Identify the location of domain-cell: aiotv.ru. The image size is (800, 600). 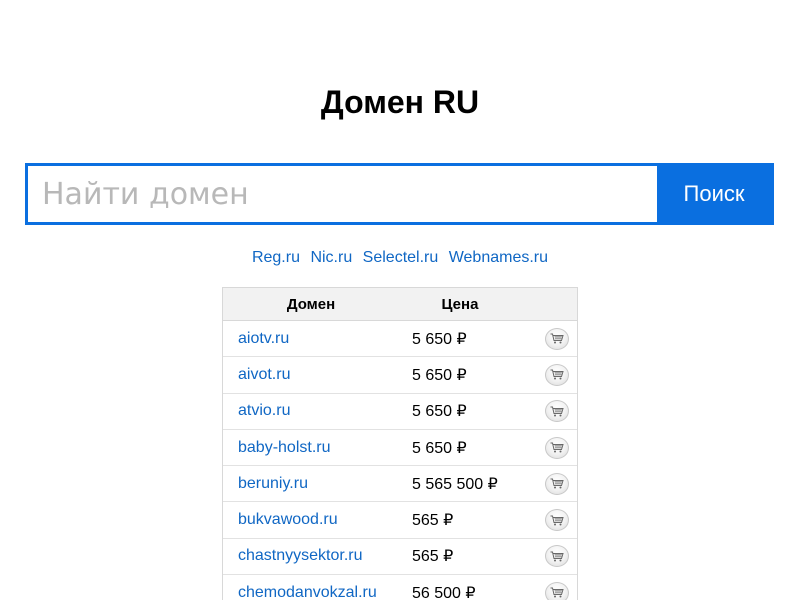
(317, 339).